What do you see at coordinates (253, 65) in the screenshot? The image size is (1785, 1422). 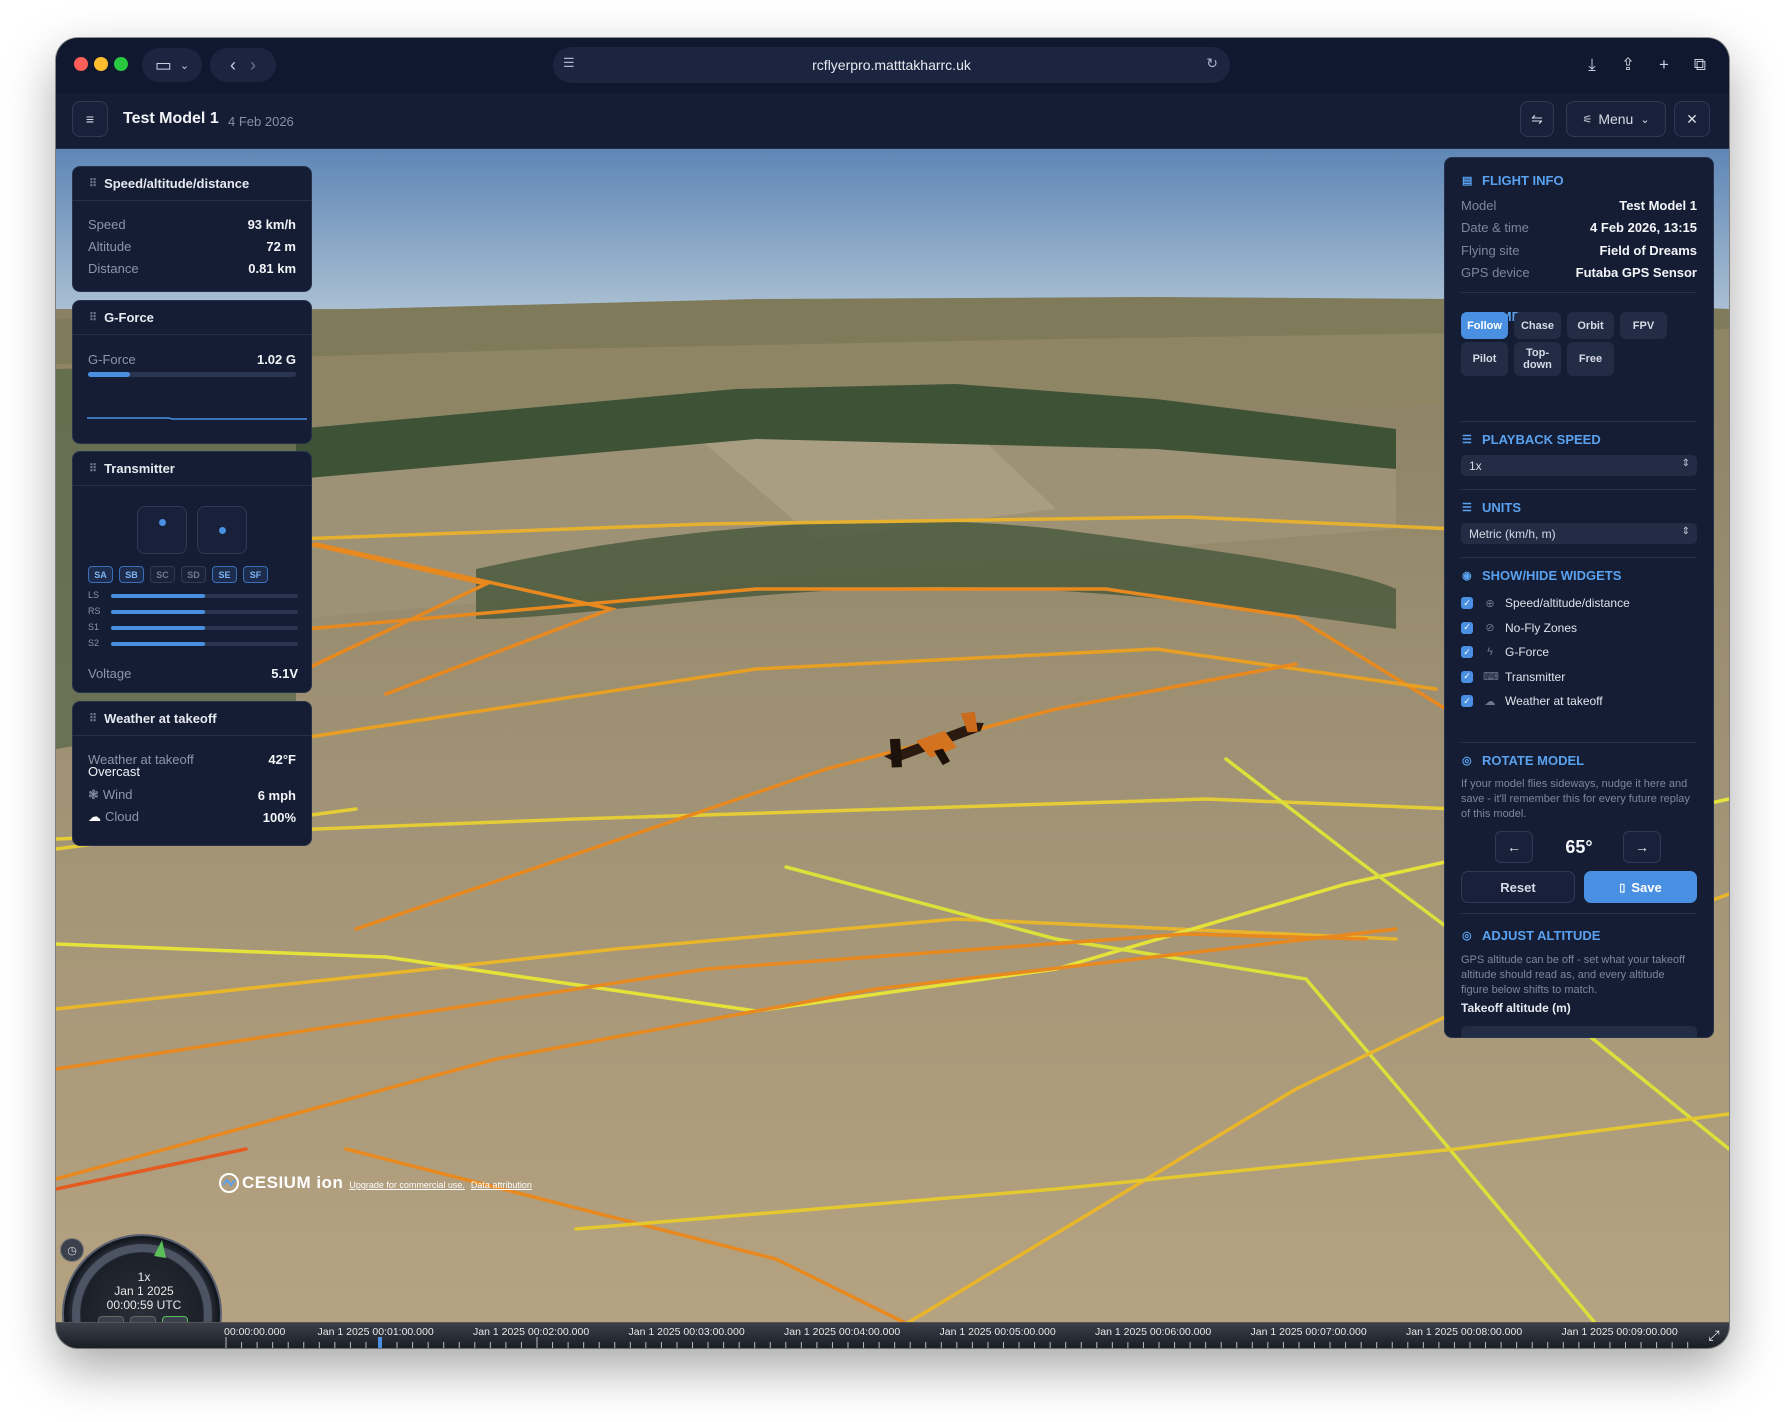 I see `forward-icon: ›` at bounding box center [253, 65].